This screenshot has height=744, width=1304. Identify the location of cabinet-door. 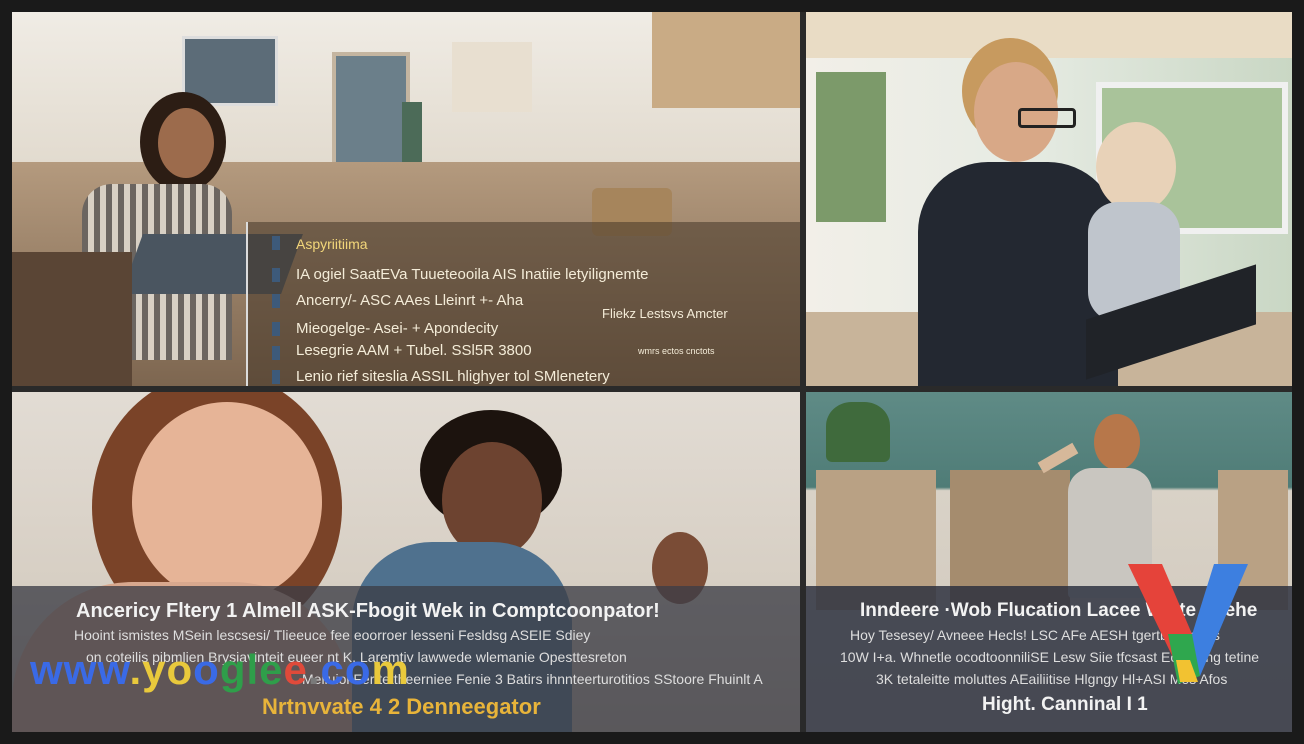
(492, 77).